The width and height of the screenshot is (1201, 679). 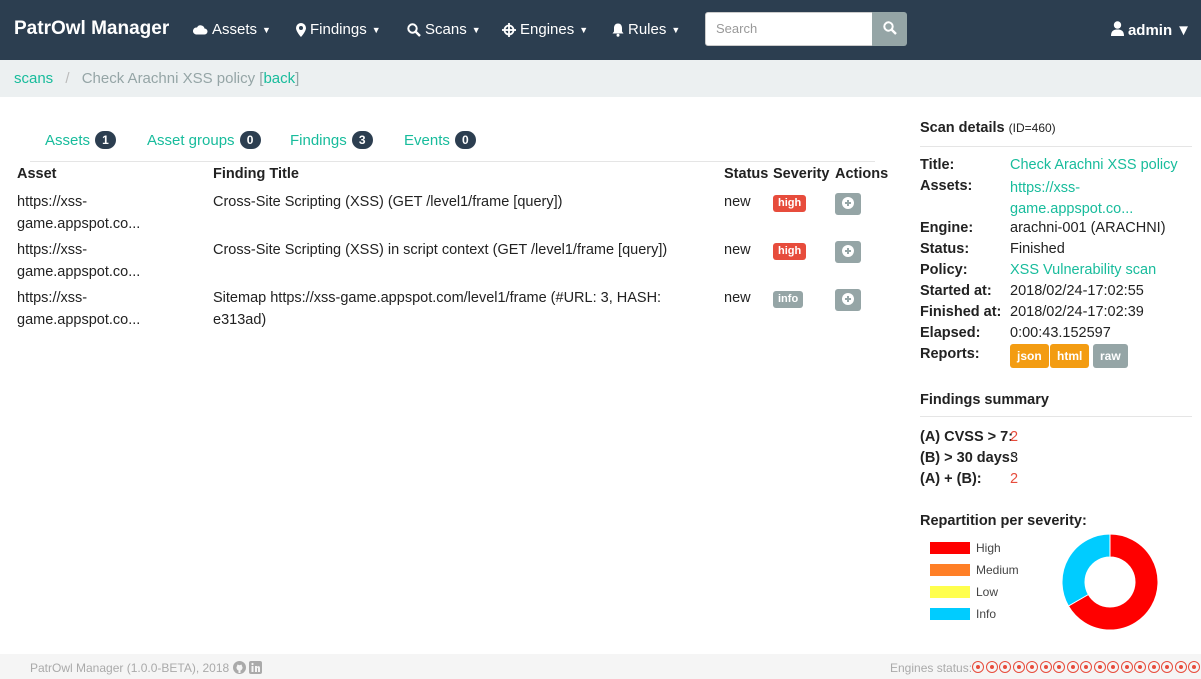 What do you see at coordinates (146, 669) in the screenshot?
I see `footer-version: PatrOwl Manager (1.0.0-BETA), 2018` at bounding box center [146, 669].